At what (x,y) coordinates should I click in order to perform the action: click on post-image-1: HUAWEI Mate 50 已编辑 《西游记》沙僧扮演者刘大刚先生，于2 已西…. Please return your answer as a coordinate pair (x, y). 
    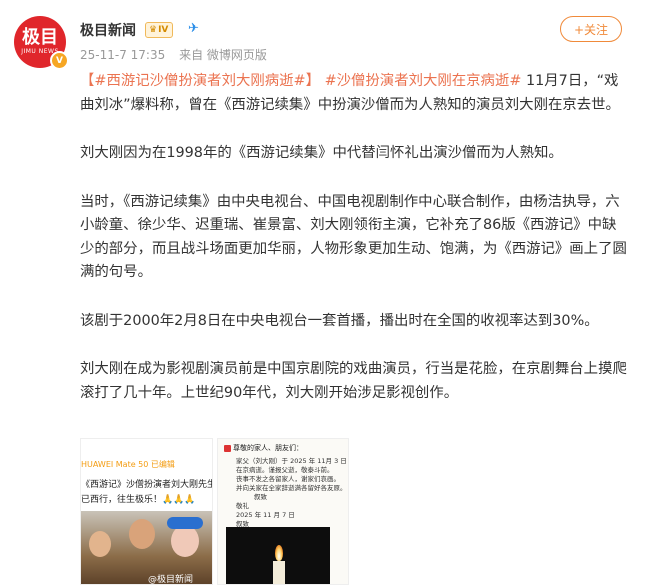
    Looking at the image, I should click on (146, 511).